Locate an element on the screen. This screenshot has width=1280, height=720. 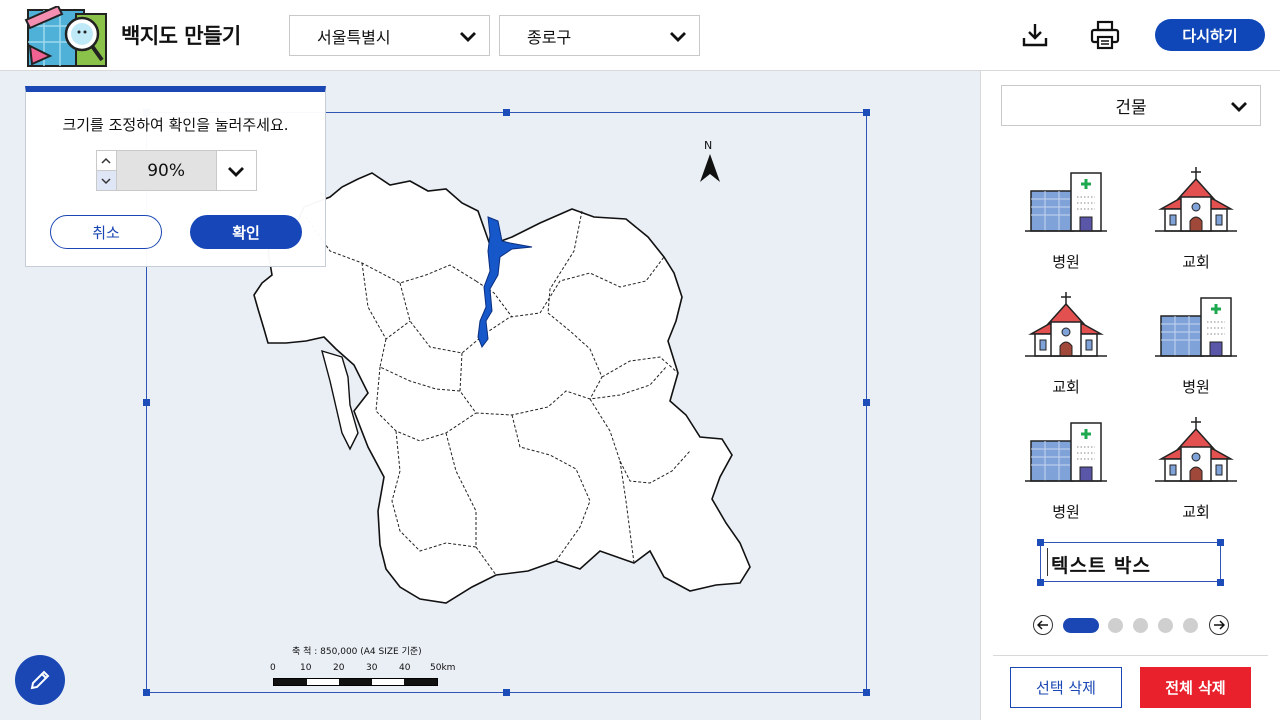
resize-handle-bm is located at coordinates (506, 692).